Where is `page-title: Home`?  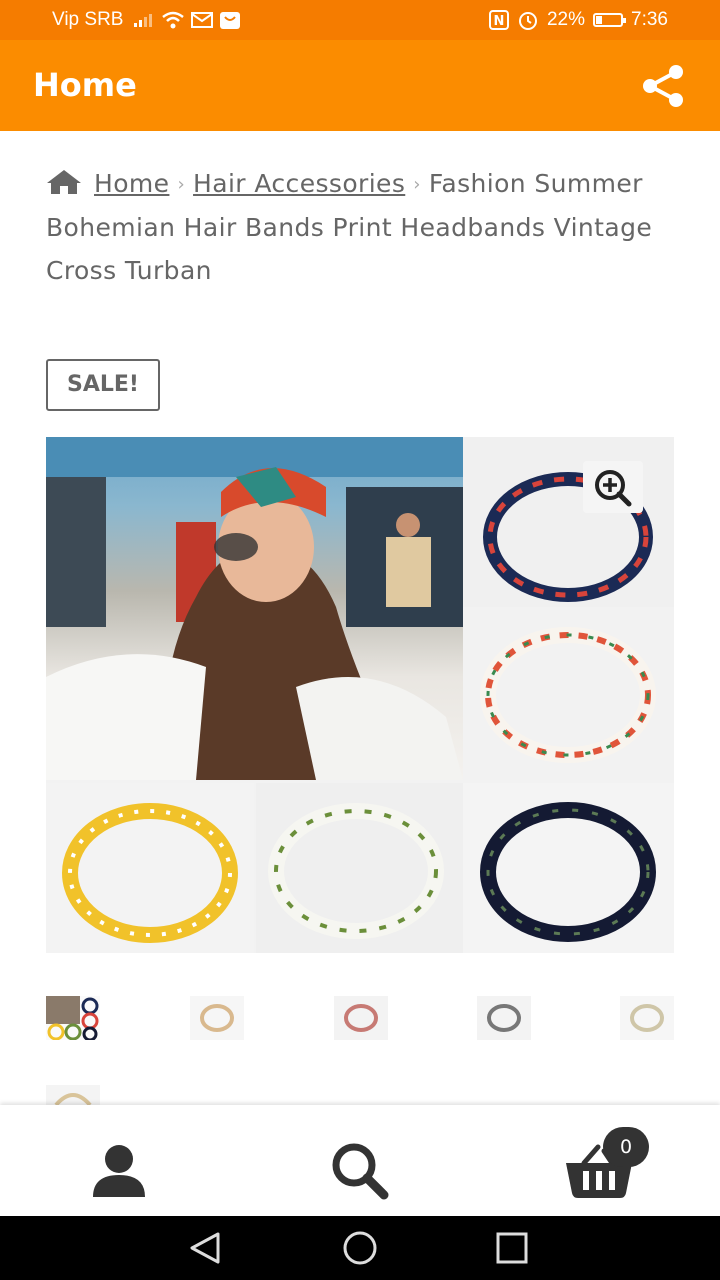 page-title: Home is located at coordinates (85, 85).